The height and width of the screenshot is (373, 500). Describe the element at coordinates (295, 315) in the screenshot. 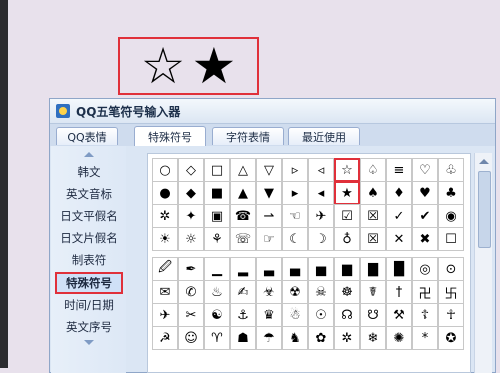

I see `symbol-cell: ☃` at that location.